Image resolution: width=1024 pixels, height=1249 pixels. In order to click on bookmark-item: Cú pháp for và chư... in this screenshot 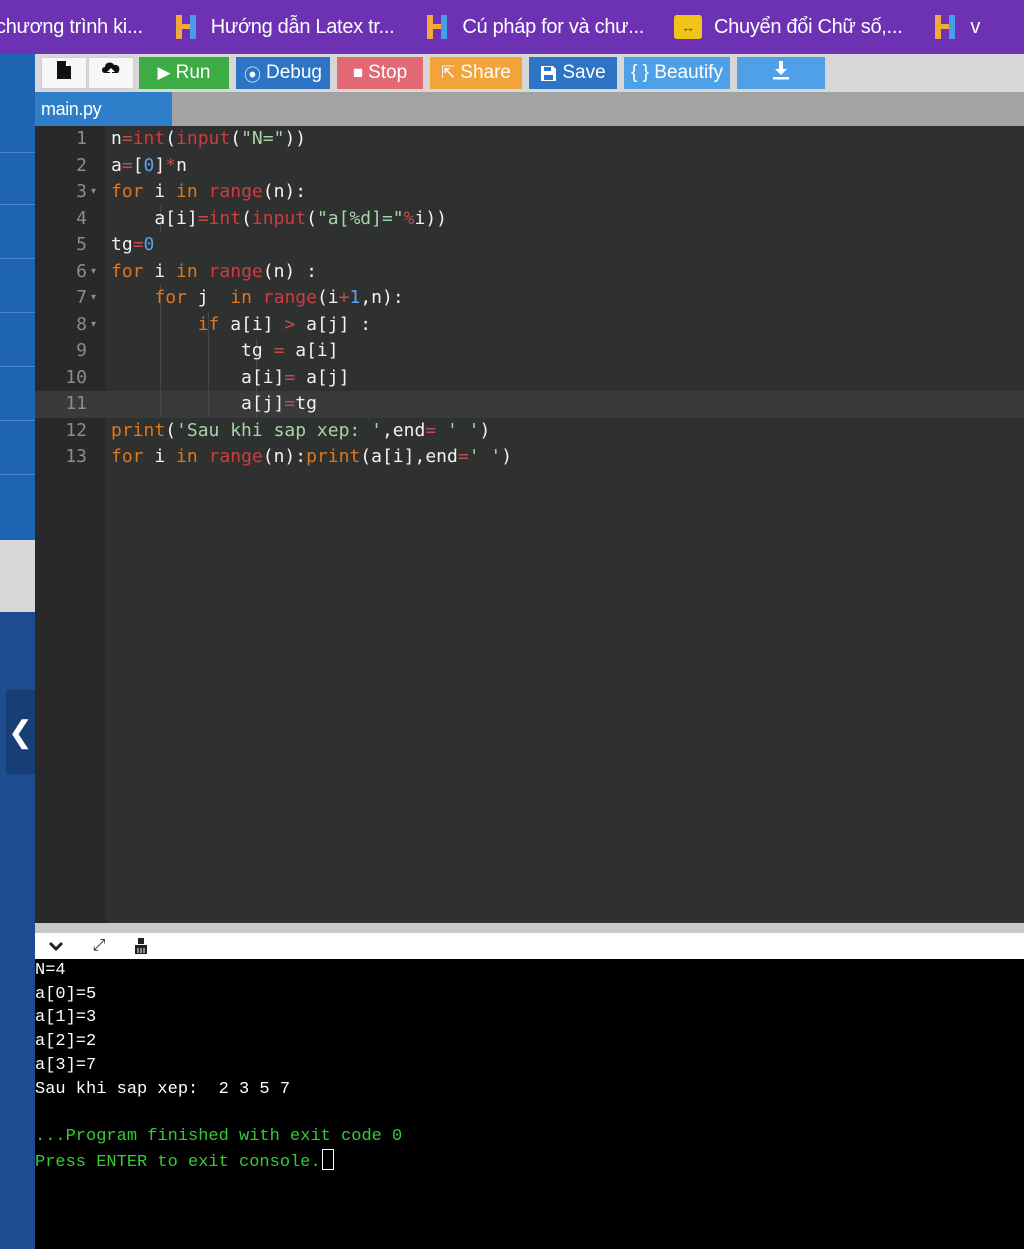, I will do `click(534, 27)`.